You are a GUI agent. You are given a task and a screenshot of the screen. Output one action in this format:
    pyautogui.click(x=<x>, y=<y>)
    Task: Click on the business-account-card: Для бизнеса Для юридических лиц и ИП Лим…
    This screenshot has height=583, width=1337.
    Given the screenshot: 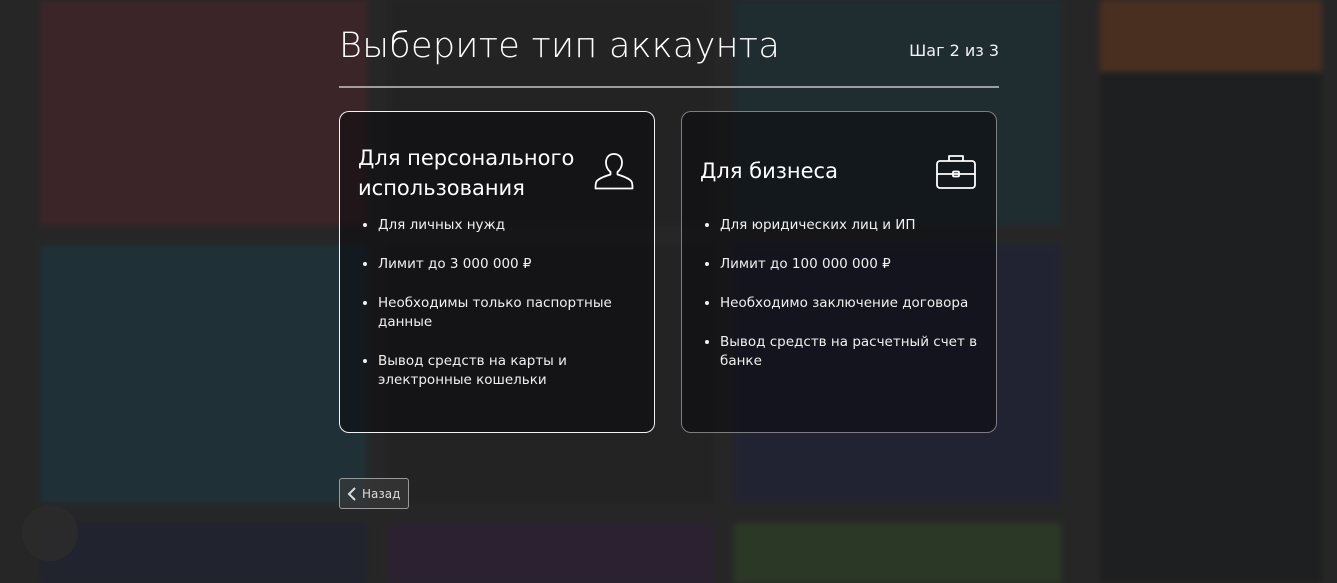 What is the action you would take?
    pyautogui.click(x=839, y=272)
    